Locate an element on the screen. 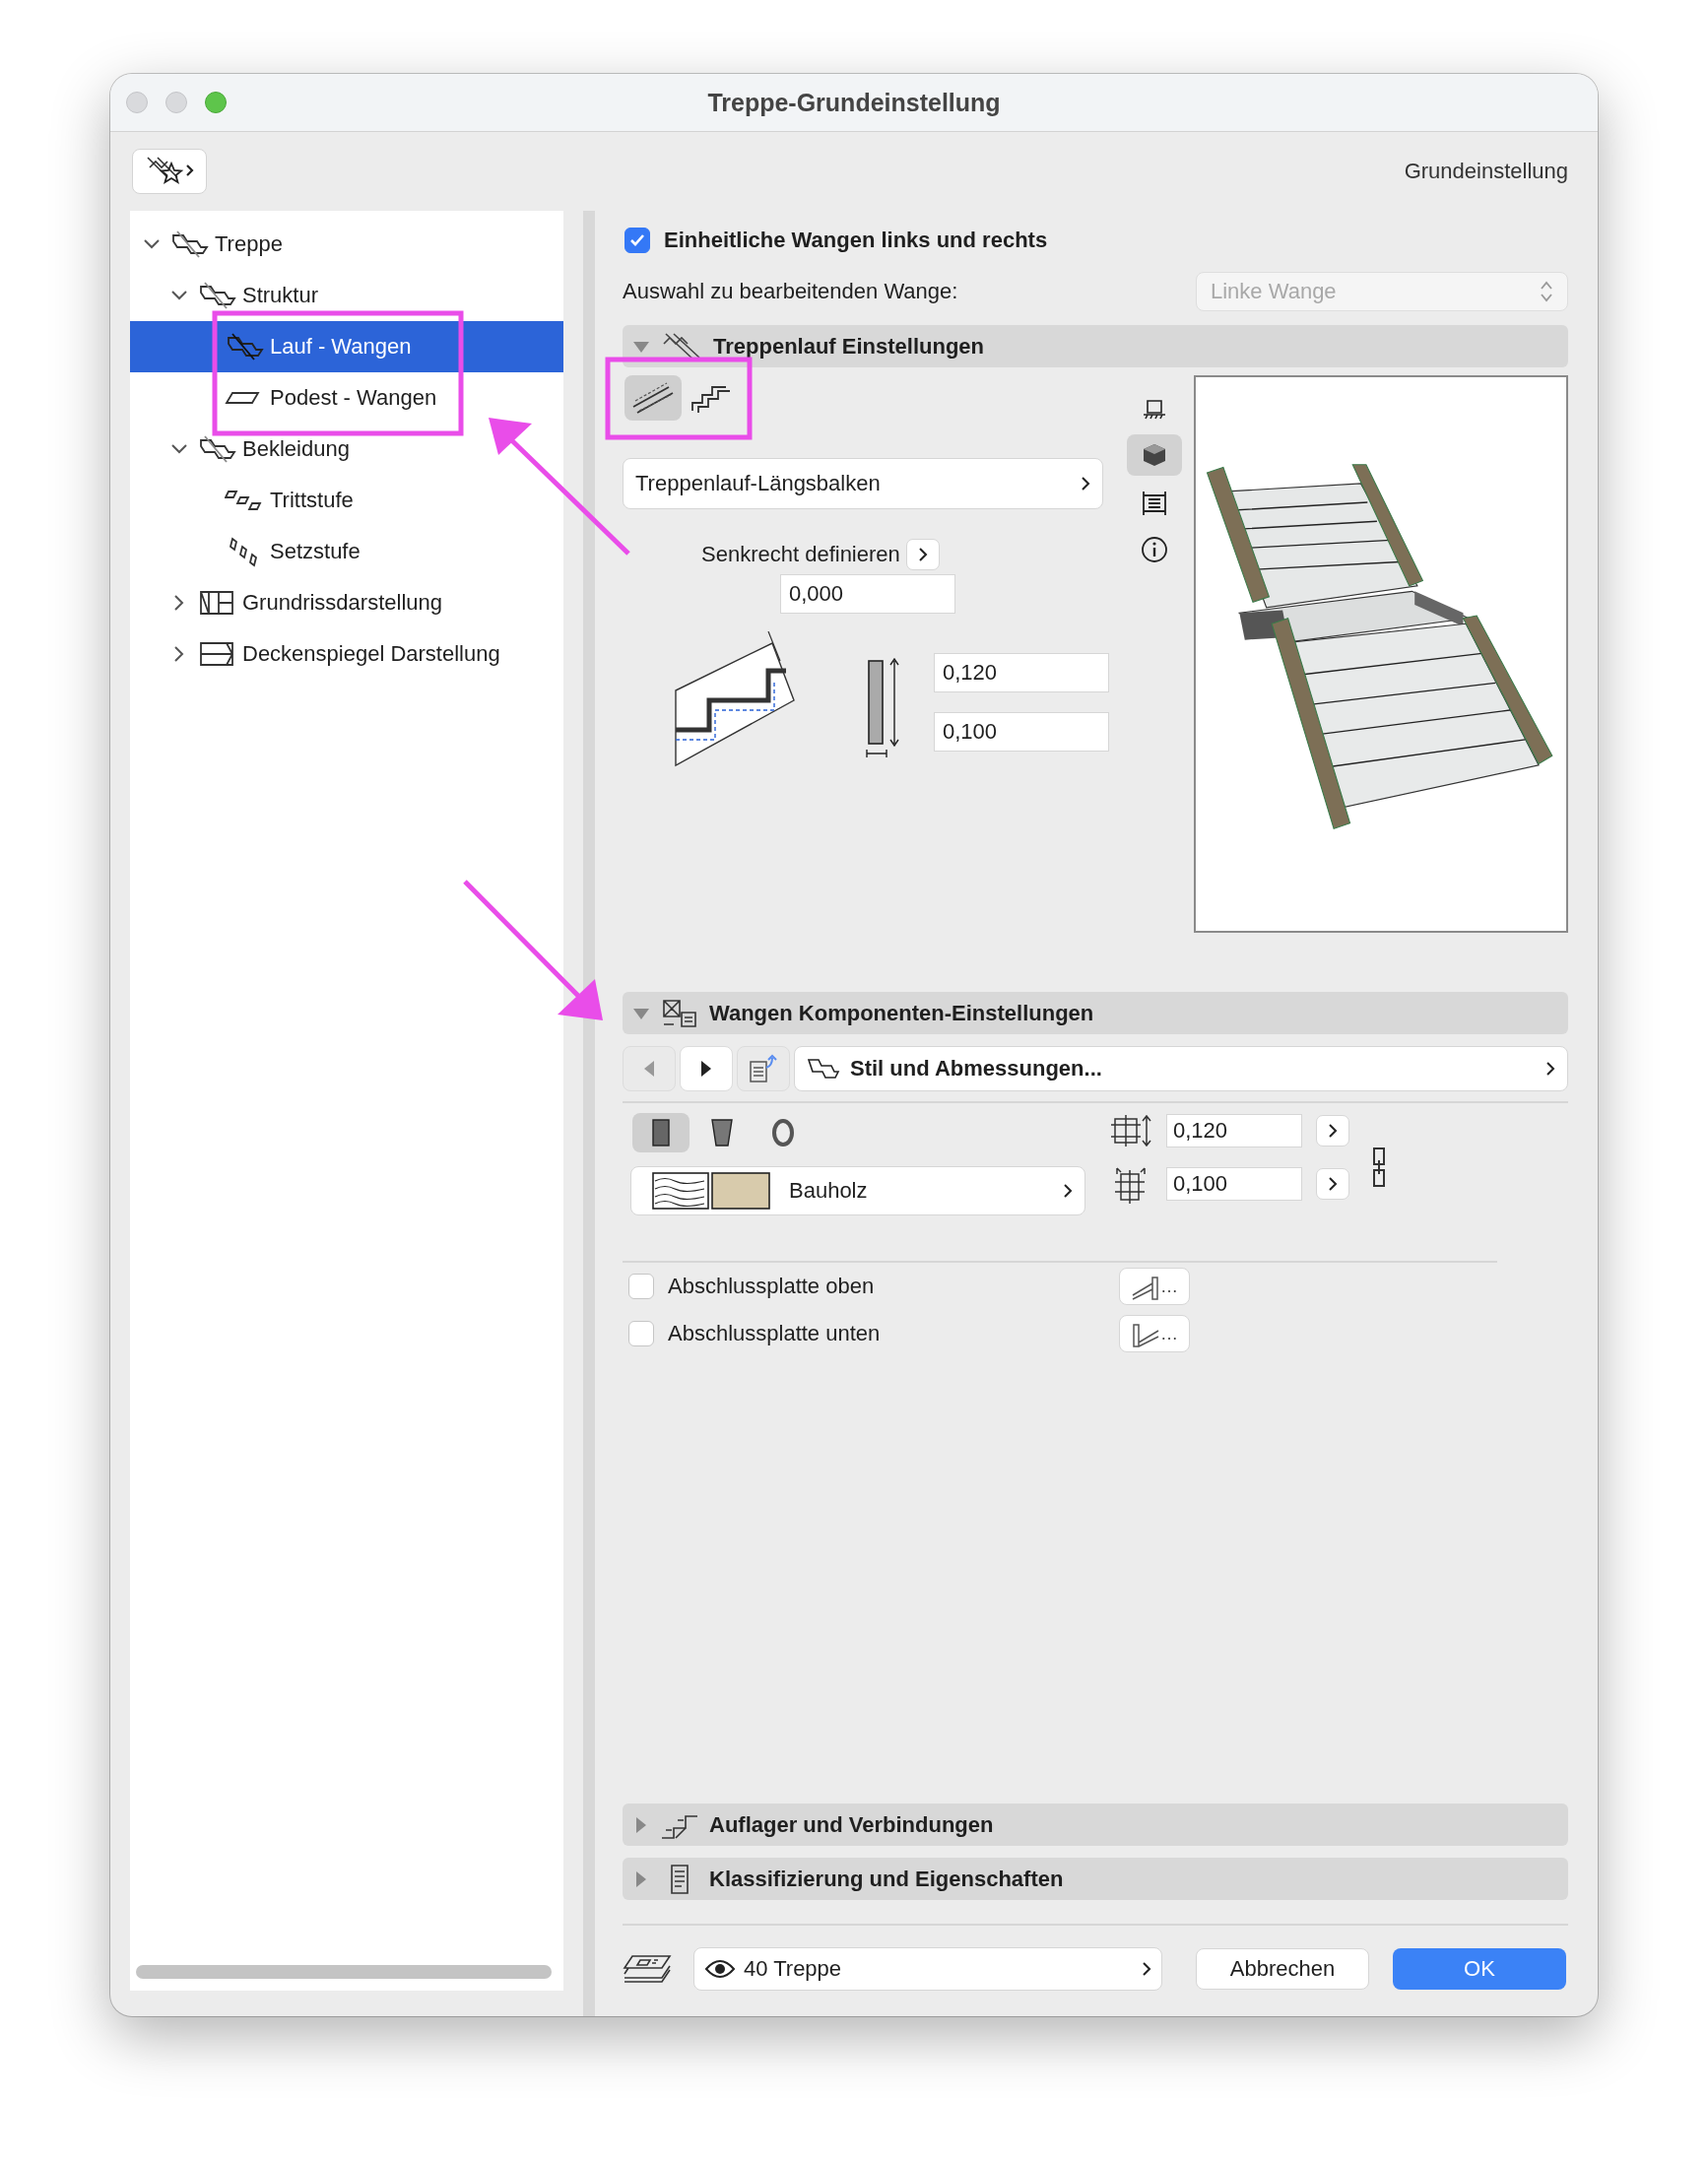 This screenshot has height=2163, width=1708. material-button: Bauholz is located at coordinates (857, 1190).